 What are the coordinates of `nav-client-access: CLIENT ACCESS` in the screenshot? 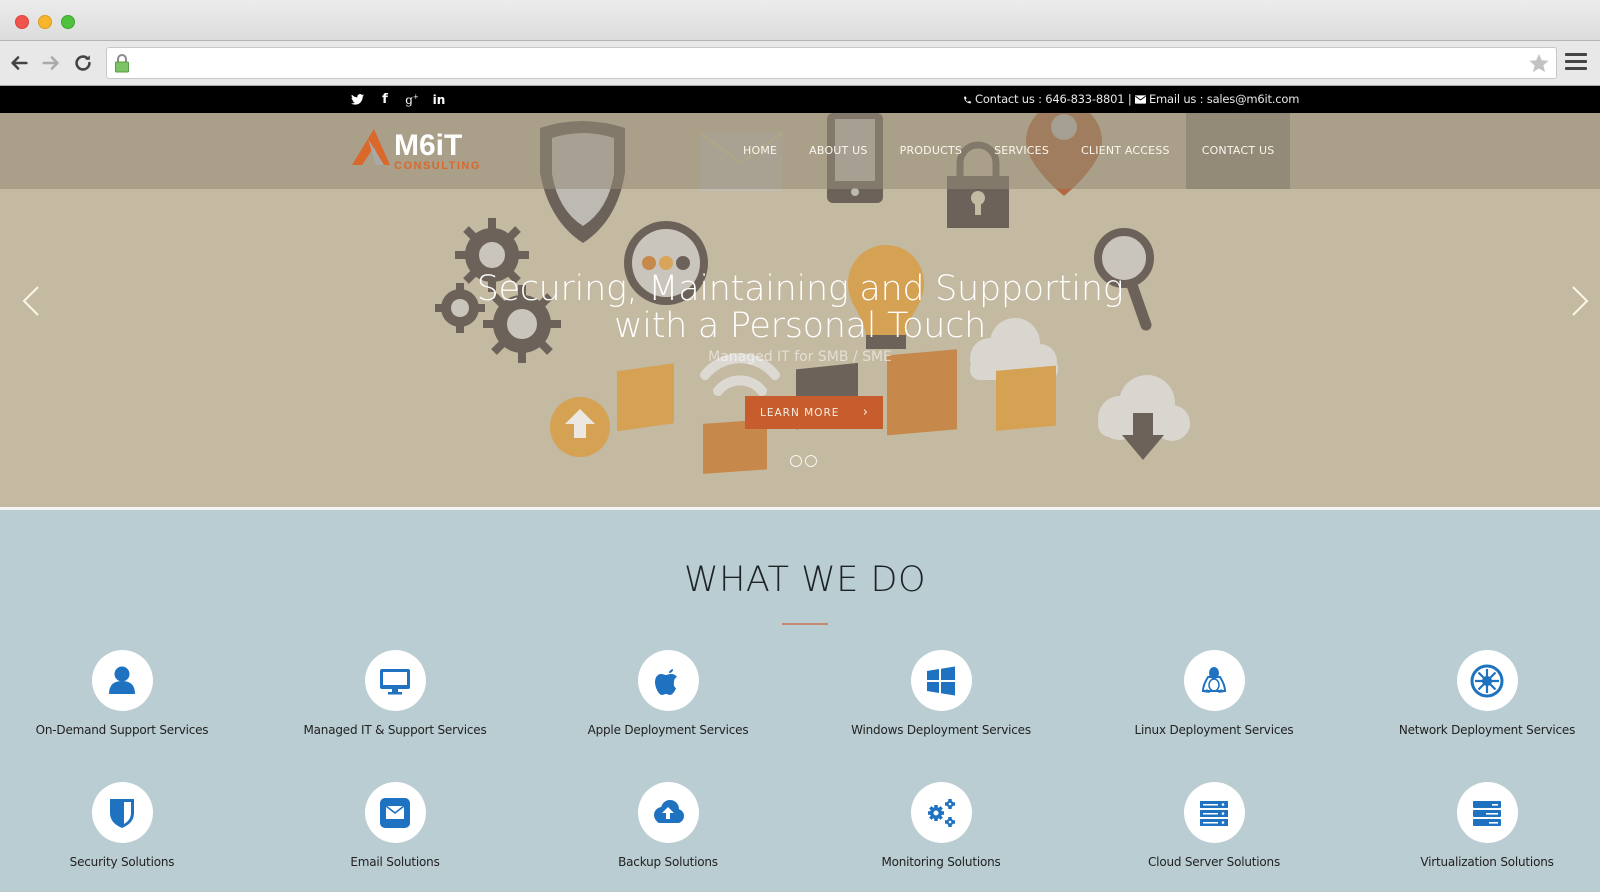 It's located at (1125, 151).